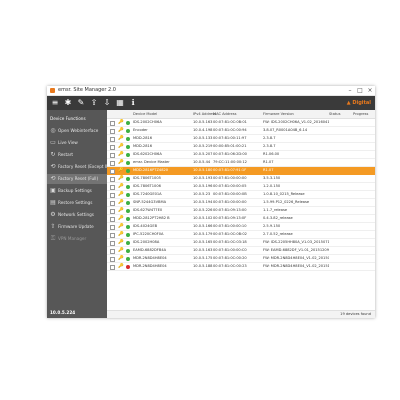 Image resolution: width=400 pixels, height=400 pixels. I want to click on minimize-button: –, so click(350, 90).